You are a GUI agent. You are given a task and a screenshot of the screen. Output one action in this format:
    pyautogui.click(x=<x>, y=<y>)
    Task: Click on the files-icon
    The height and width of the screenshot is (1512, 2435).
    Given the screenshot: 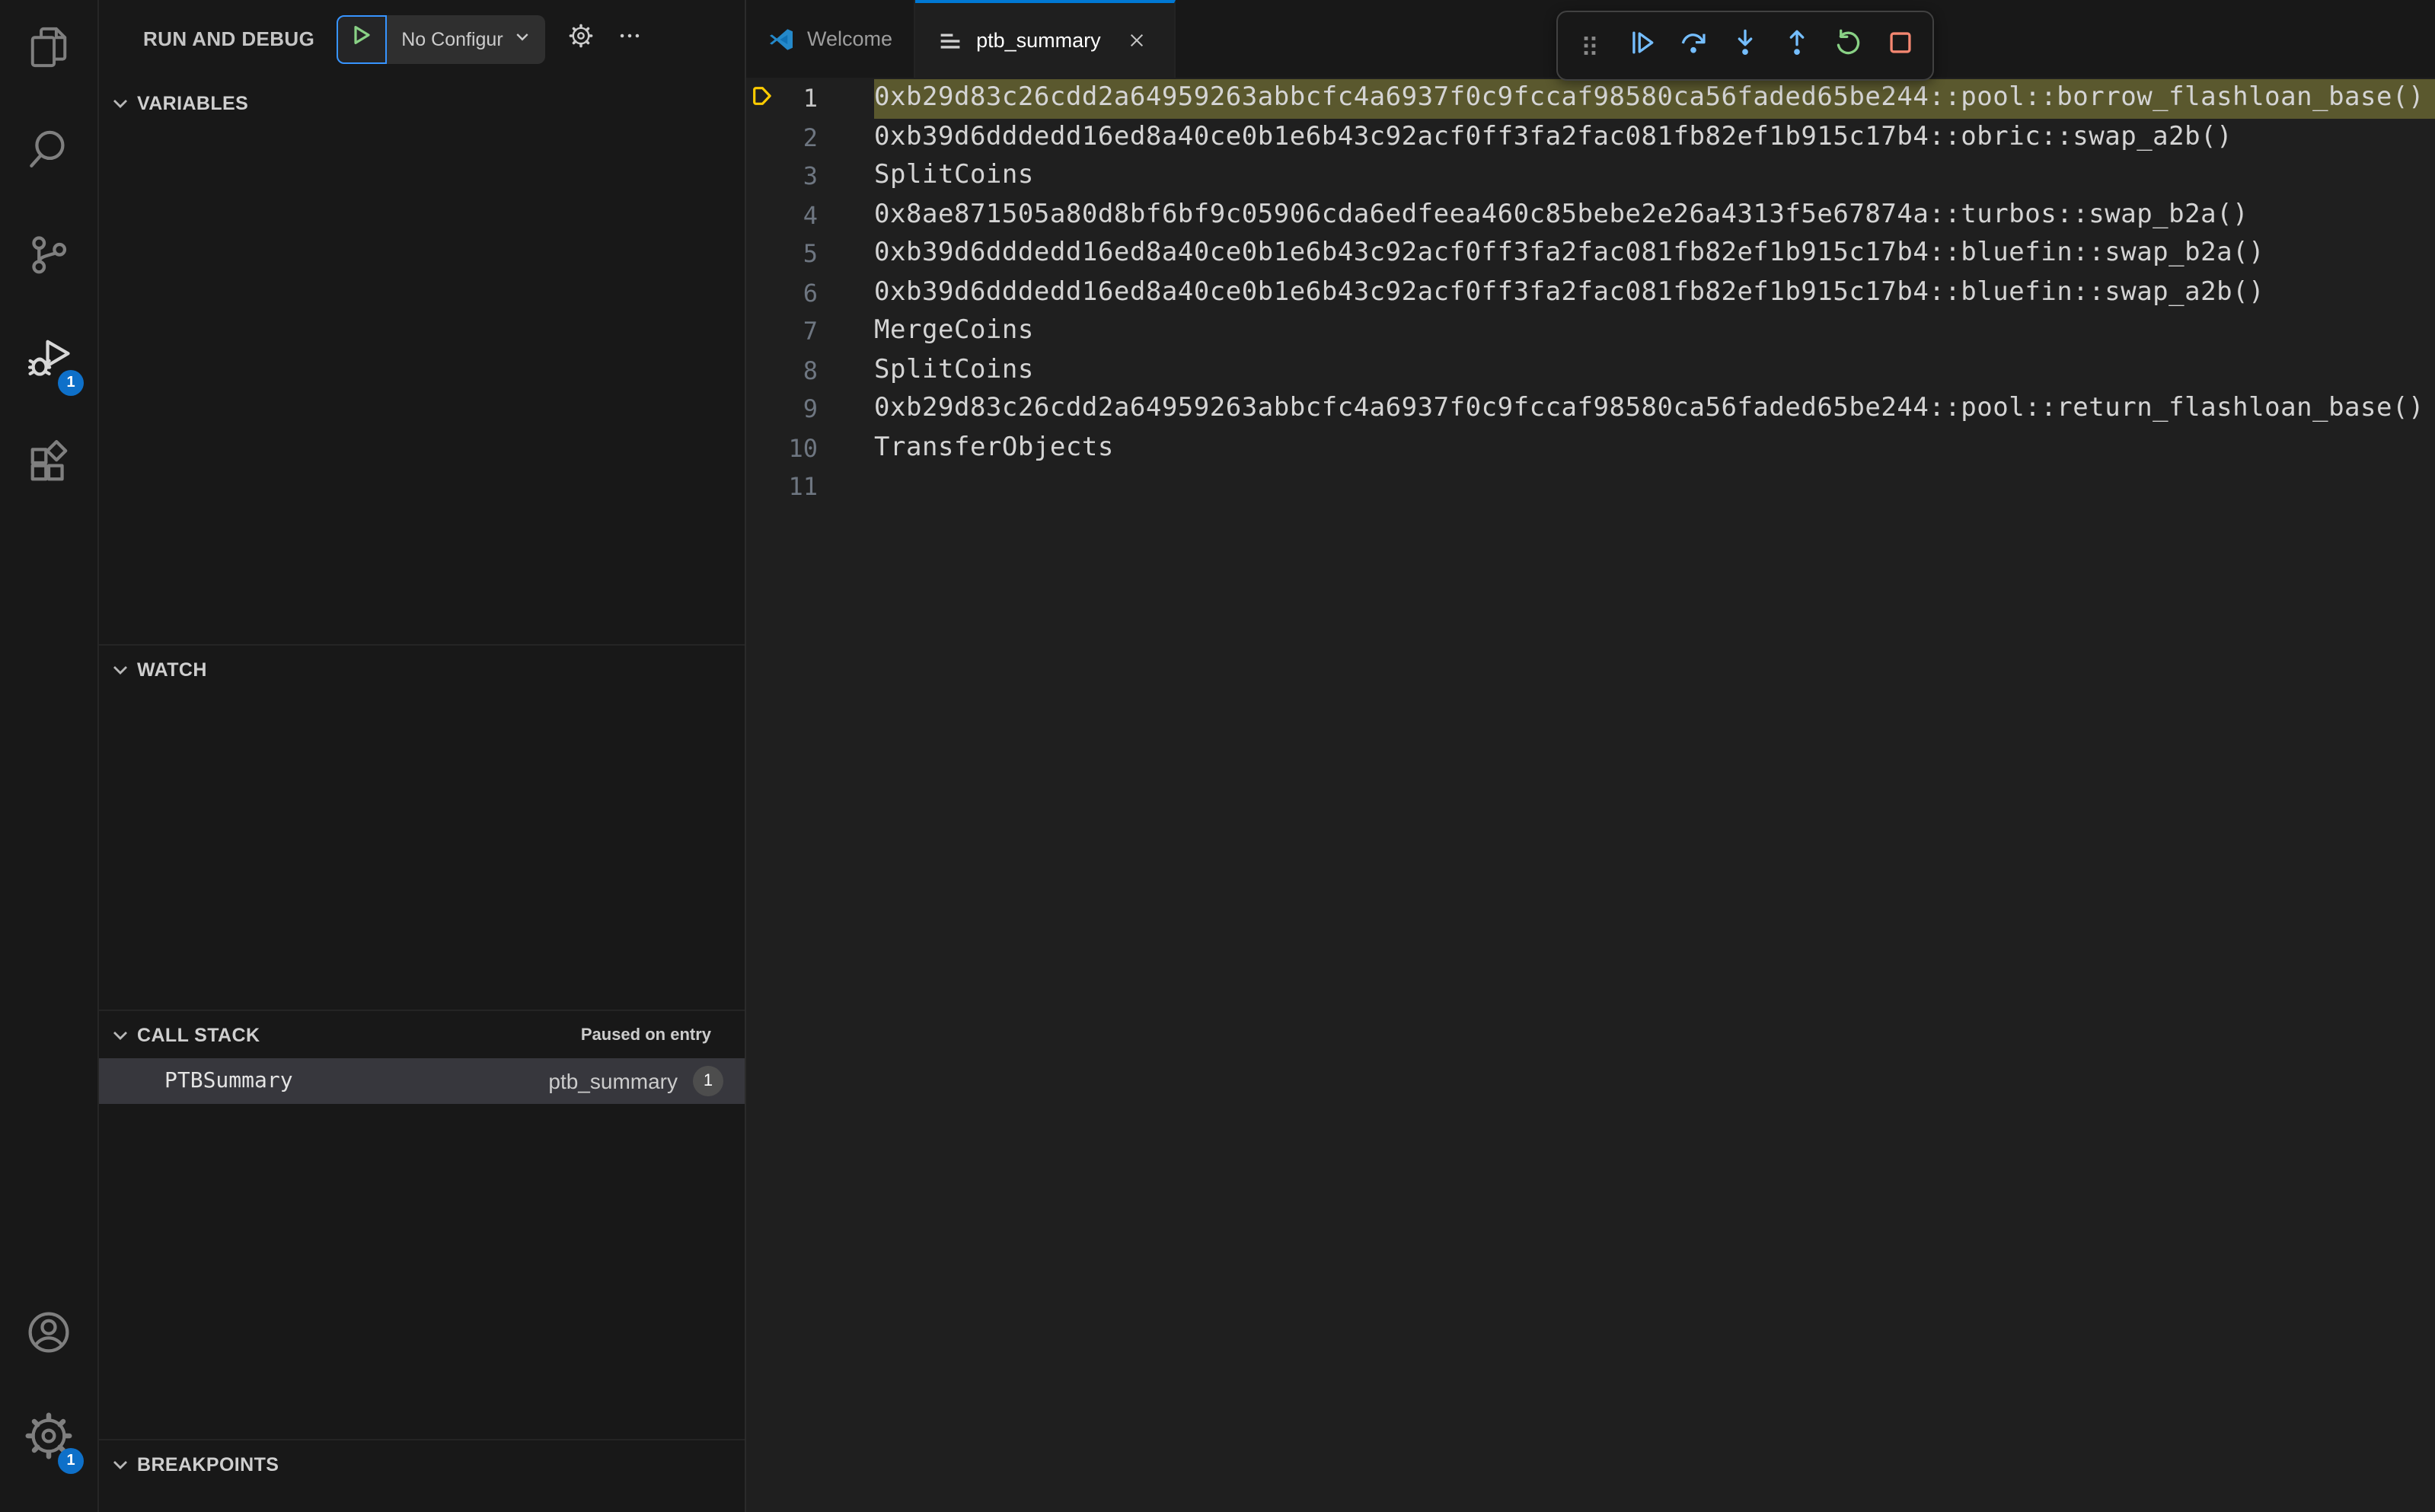 What is the action you would take?
    pyautogui.click(x=49, y=50)
    